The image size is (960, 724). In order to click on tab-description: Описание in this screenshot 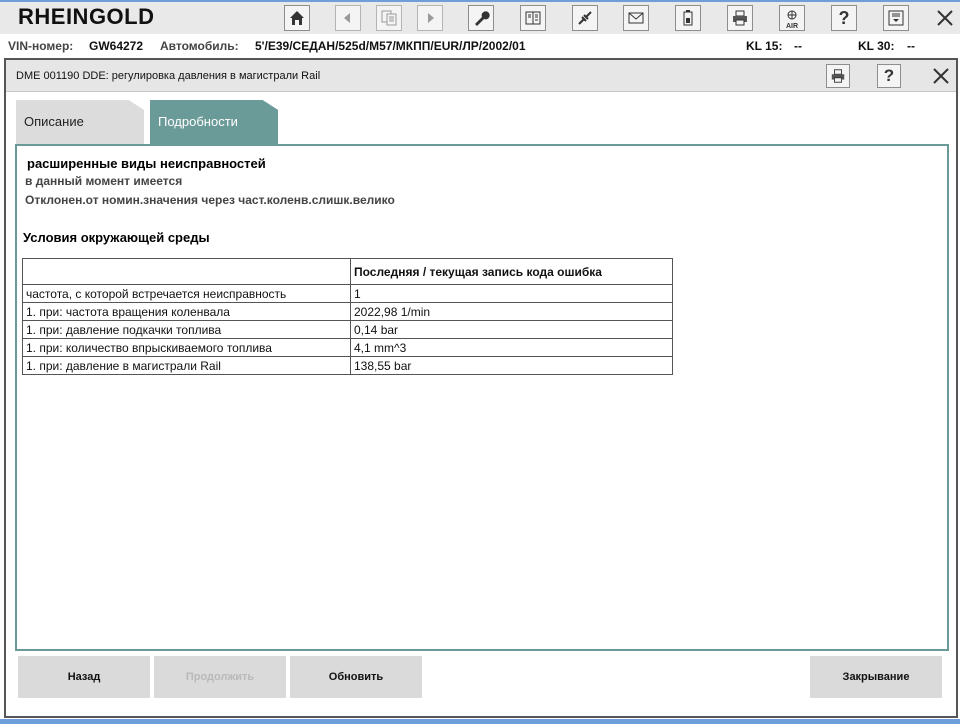, I will do `click(80, 122)`.